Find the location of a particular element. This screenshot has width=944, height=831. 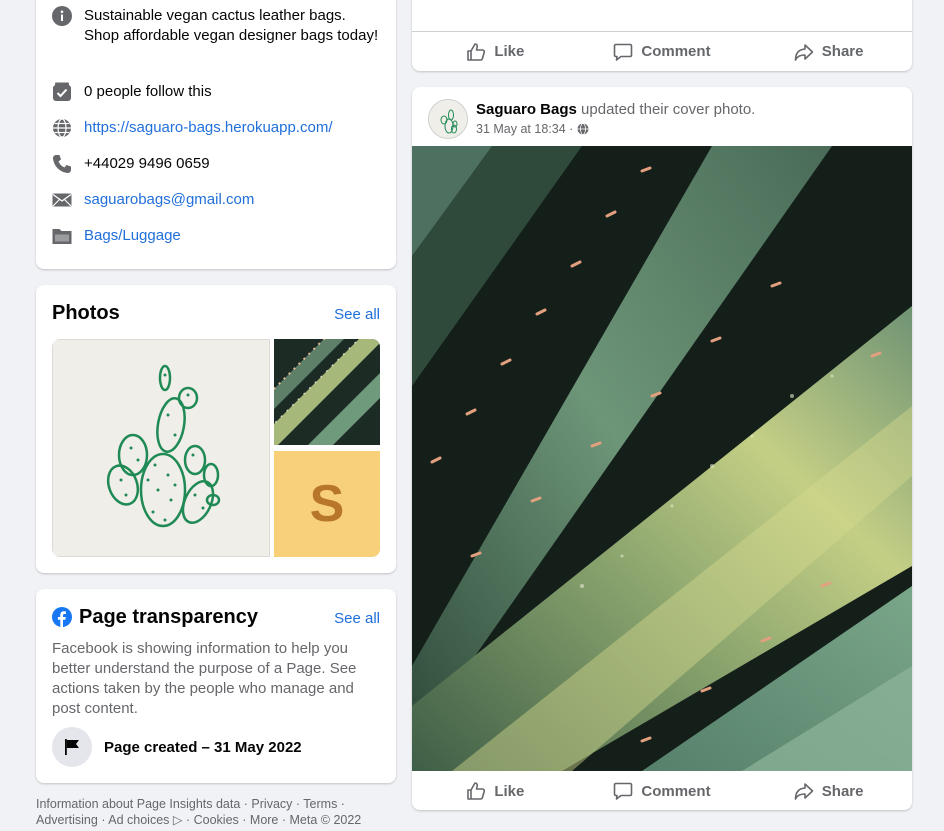

globe-privacy-icon is located at coordinates (583, 129).